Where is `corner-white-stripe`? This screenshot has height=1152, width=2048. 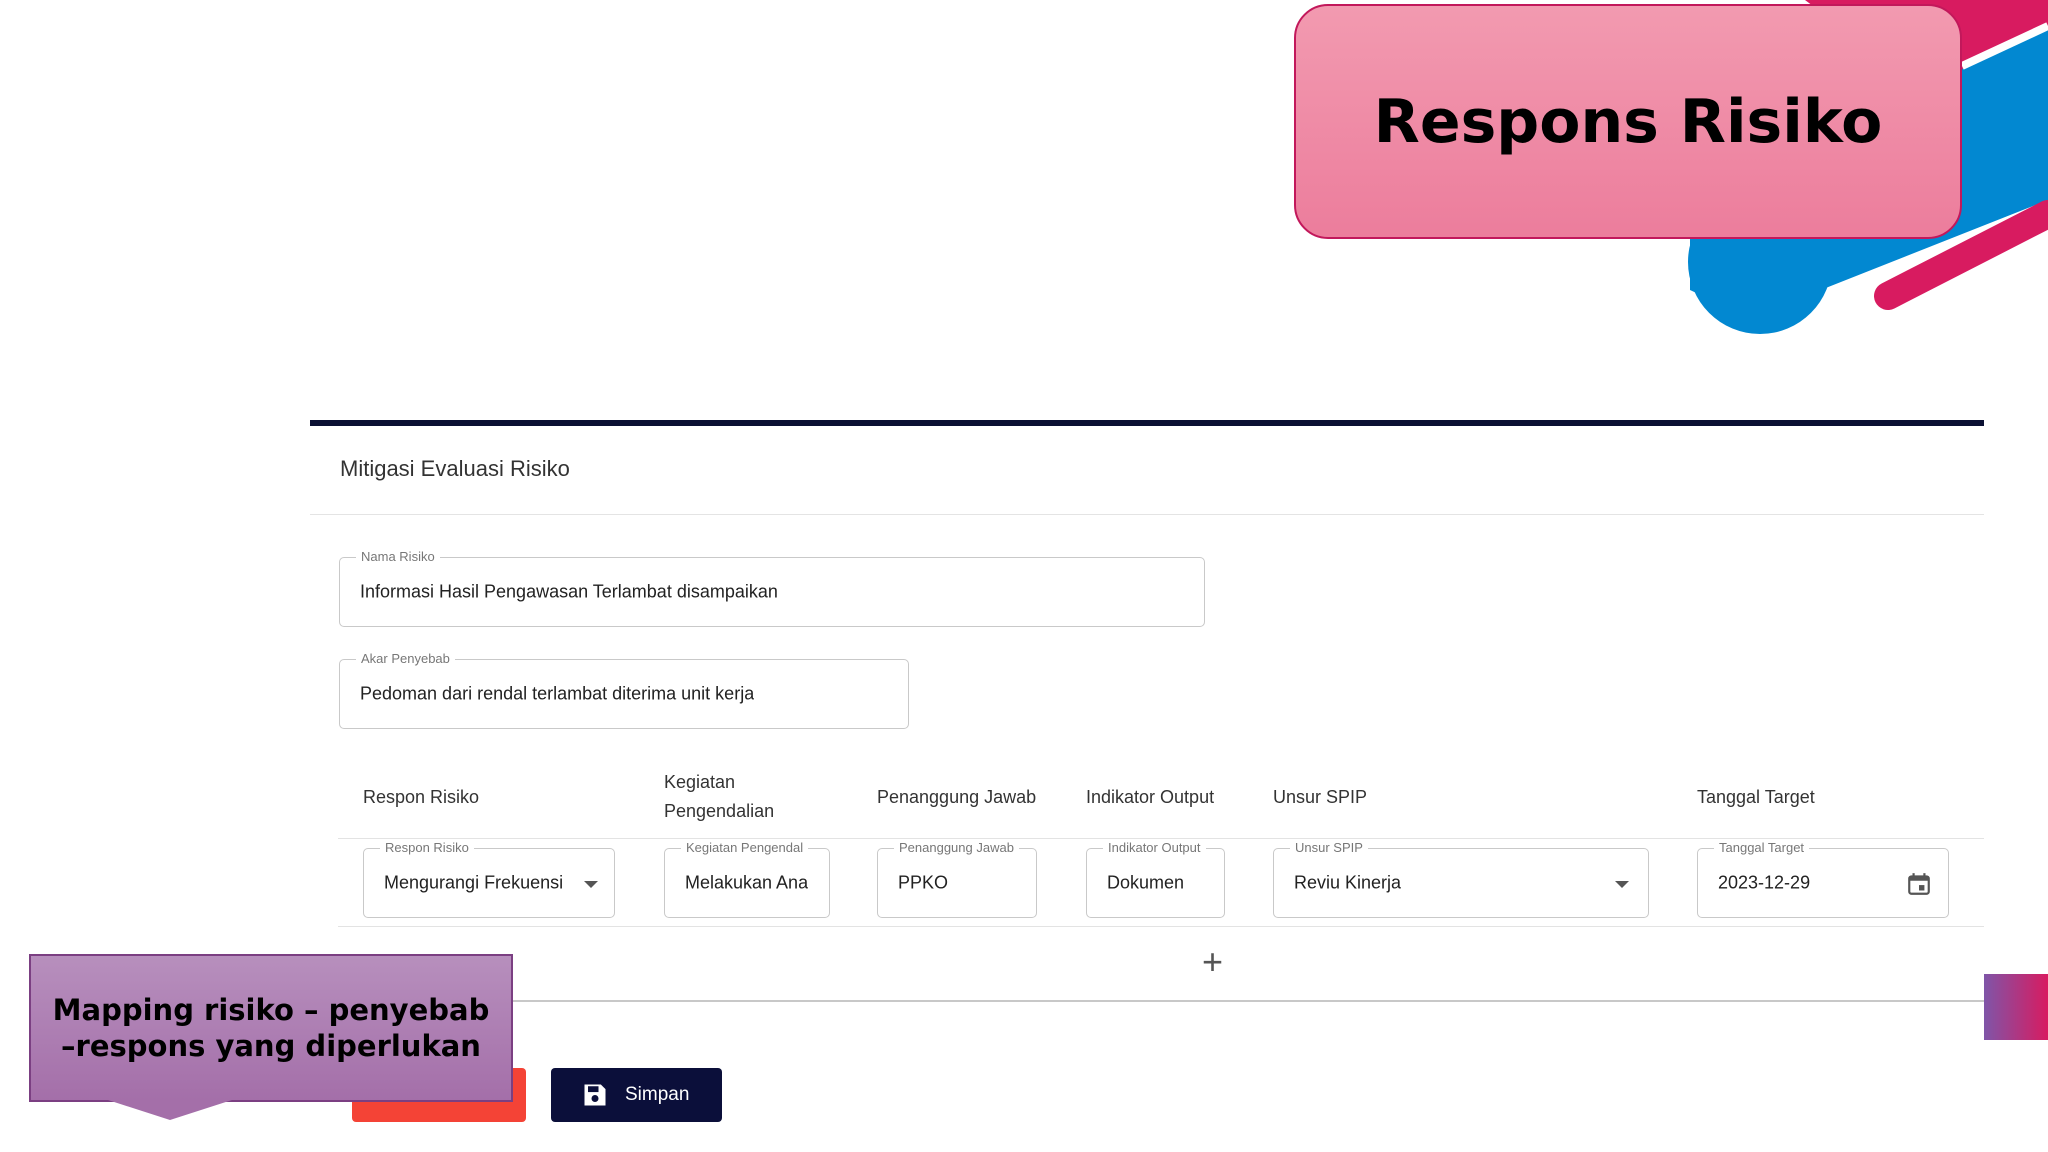
corner-white-stripe is located at coordinates (2004, 46).